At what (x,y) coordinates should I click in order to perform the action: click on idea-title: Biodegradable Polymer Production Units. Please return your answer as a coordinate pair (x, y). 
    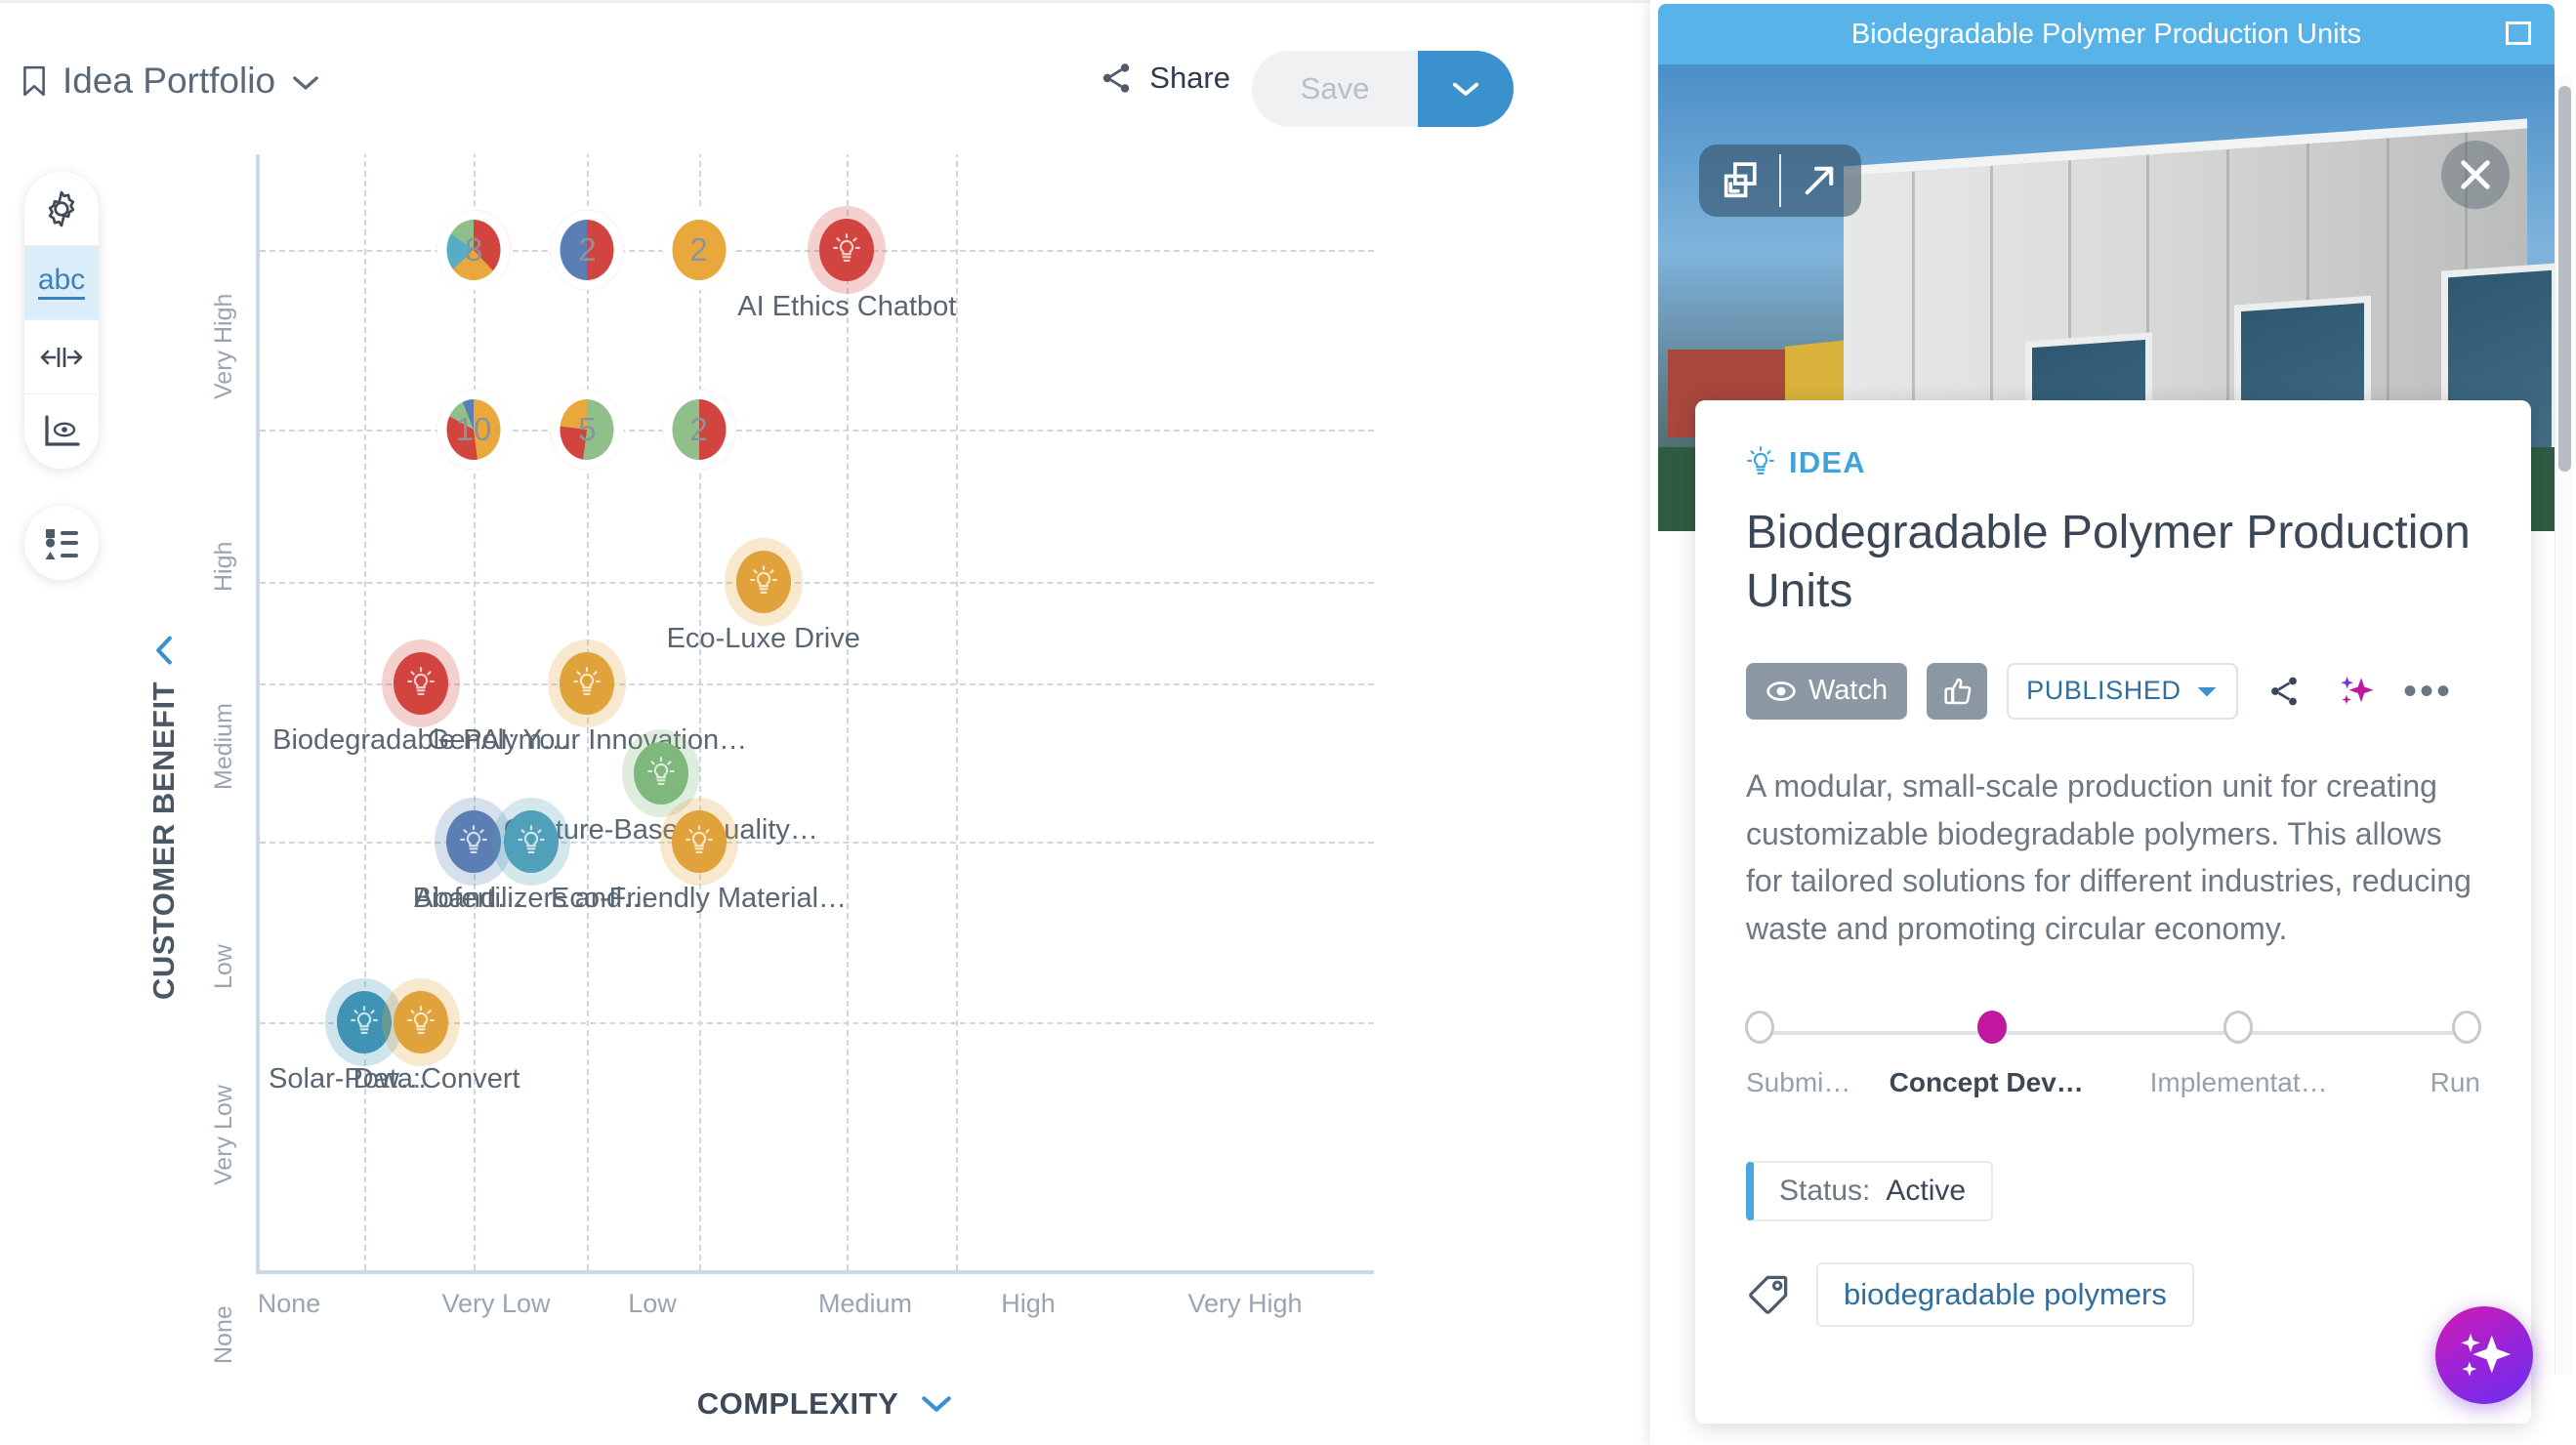
    Looking at the image, I should click on (2108, 562).